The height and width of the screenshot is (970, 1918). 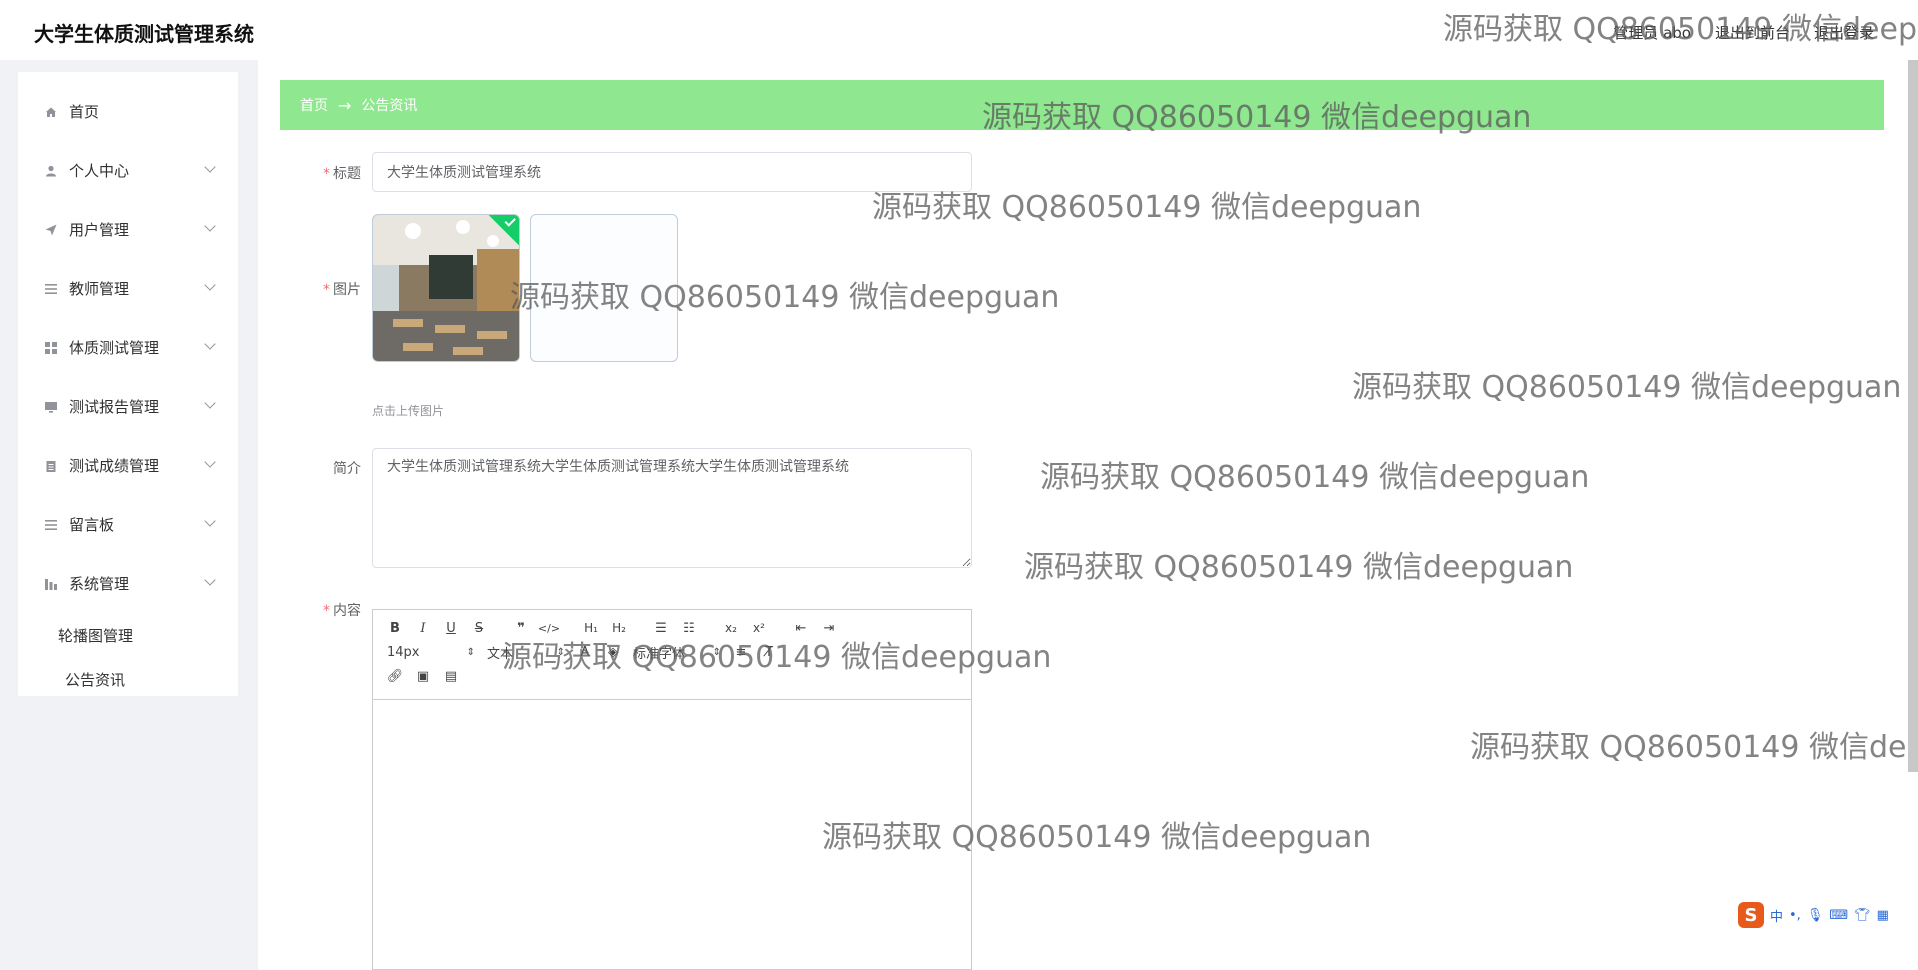 What do you see at coordinates (1844, 32) in the screenshot?
I see `logout-link: 退出登录` at bounding box center [1844, 32].